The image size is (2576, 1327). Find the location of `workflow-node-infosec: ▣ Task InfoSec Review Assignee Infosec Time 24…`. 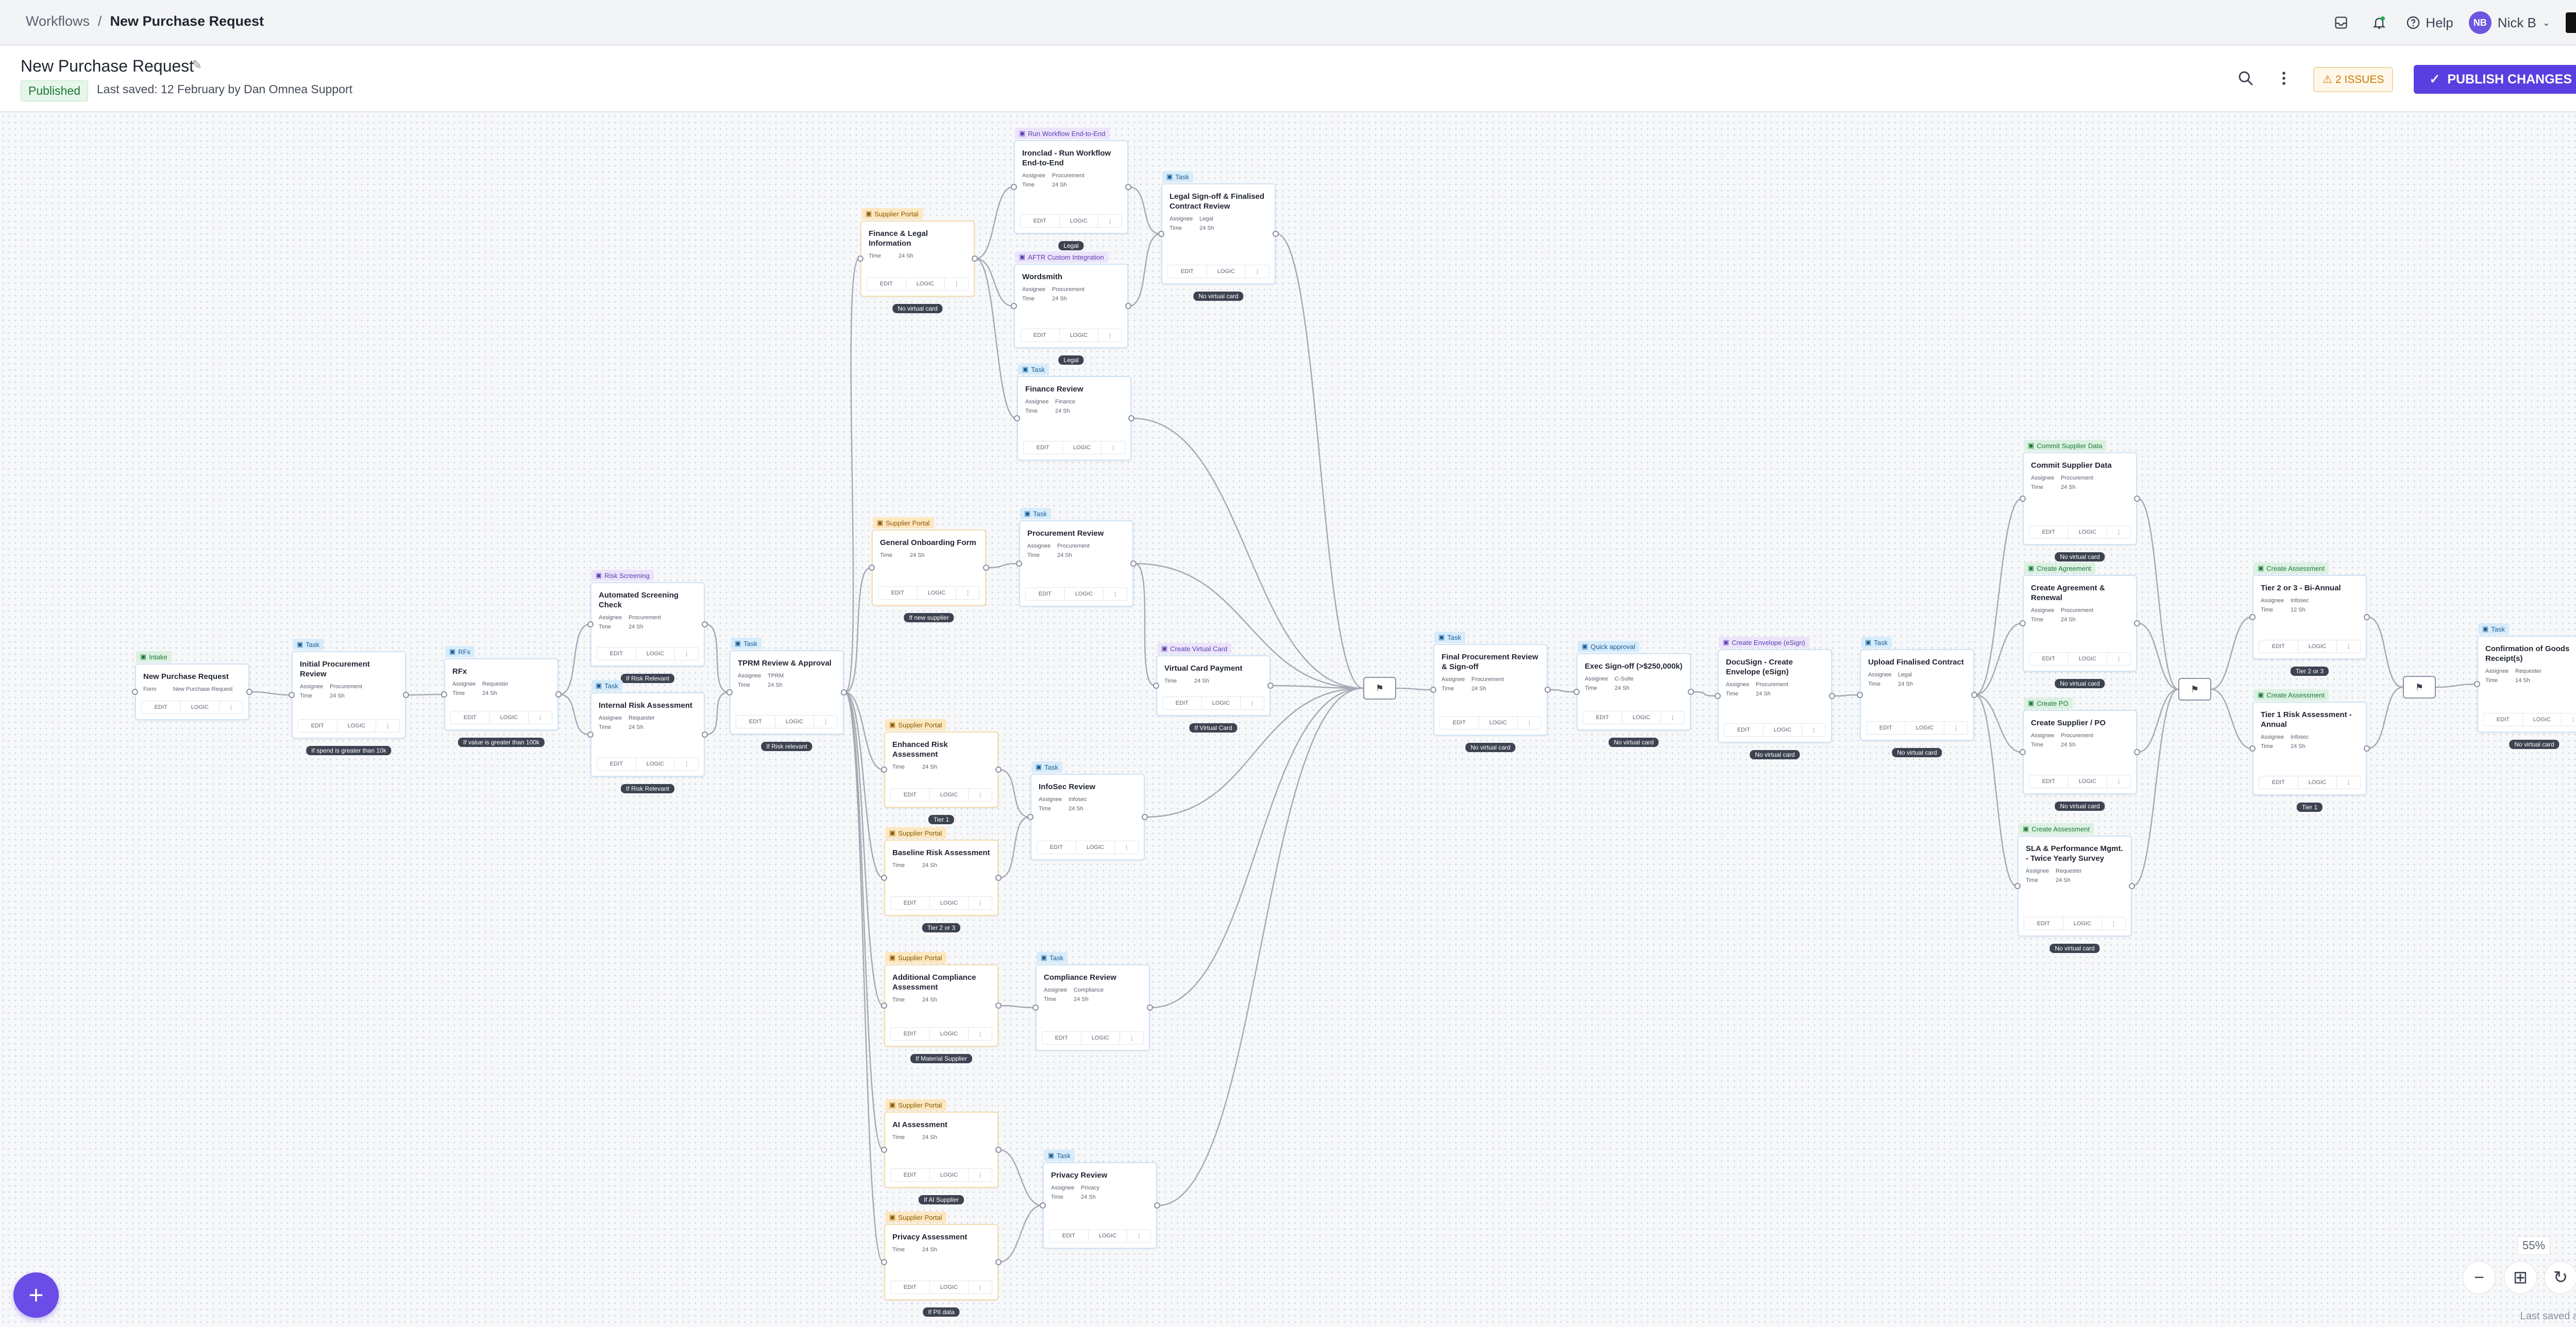

workflow-node-infosec: ▣ Task InfoSec Review Assignee Infosec Time 24… is located at coordinates (1087, 810).